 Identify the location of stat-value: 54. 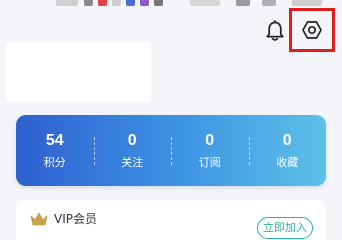
(54, 140).